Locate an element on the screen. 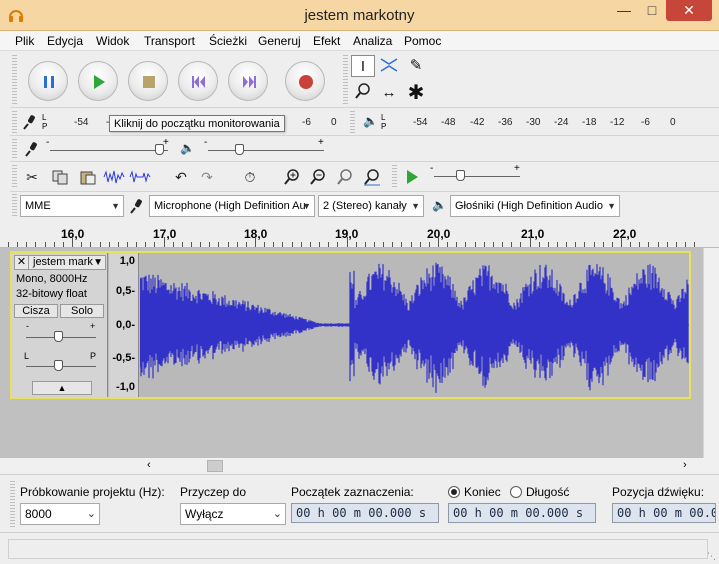 This screenshot has width=719, height=564. toolbar-grip is located at coordinates (14, 80).